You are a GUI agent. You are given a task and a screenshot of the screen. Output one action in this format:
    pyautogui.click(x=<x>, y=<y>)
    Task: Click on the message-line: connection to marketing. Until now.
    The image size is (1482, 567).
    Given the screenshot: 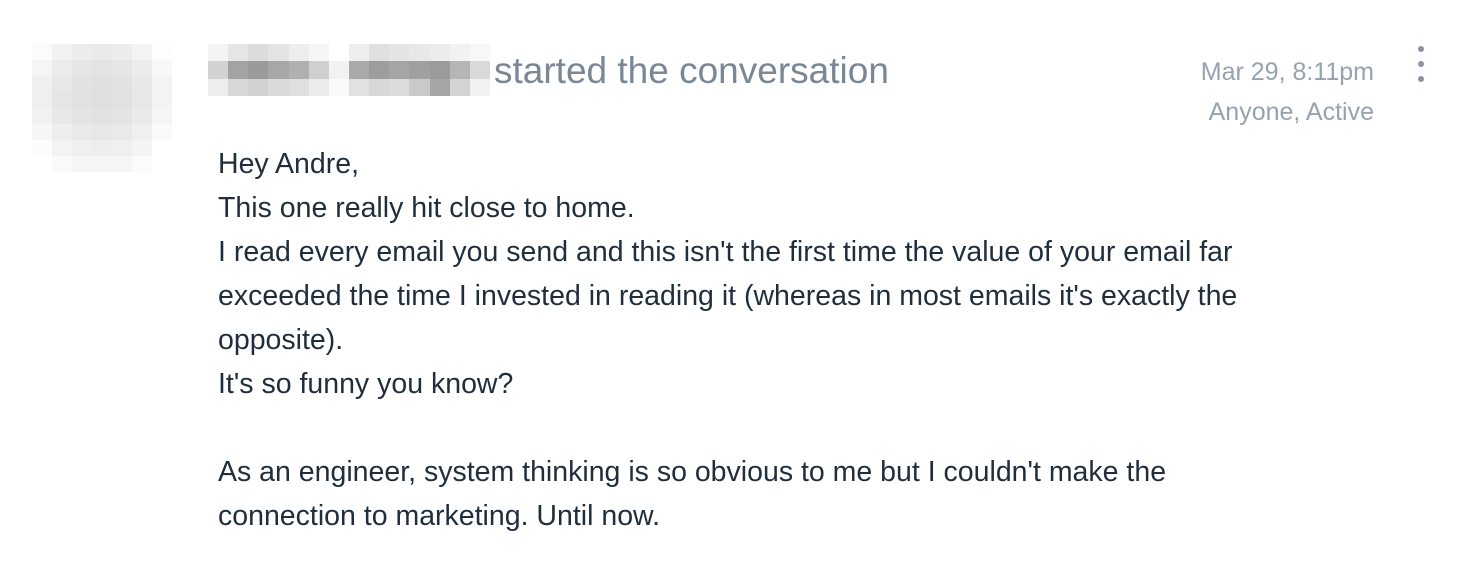 What is the action you would take?
    pyautogui.click(x=439, y=516)
    